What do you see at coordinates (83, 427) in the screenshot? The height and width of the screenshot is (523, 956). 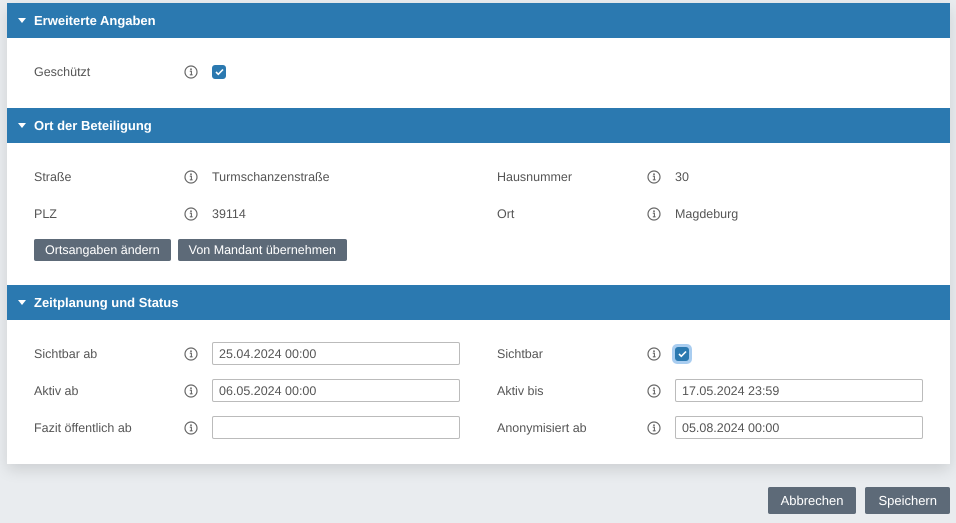 I see `field-label: Fazit öffentlich ab` at bounding box center [83, 427].